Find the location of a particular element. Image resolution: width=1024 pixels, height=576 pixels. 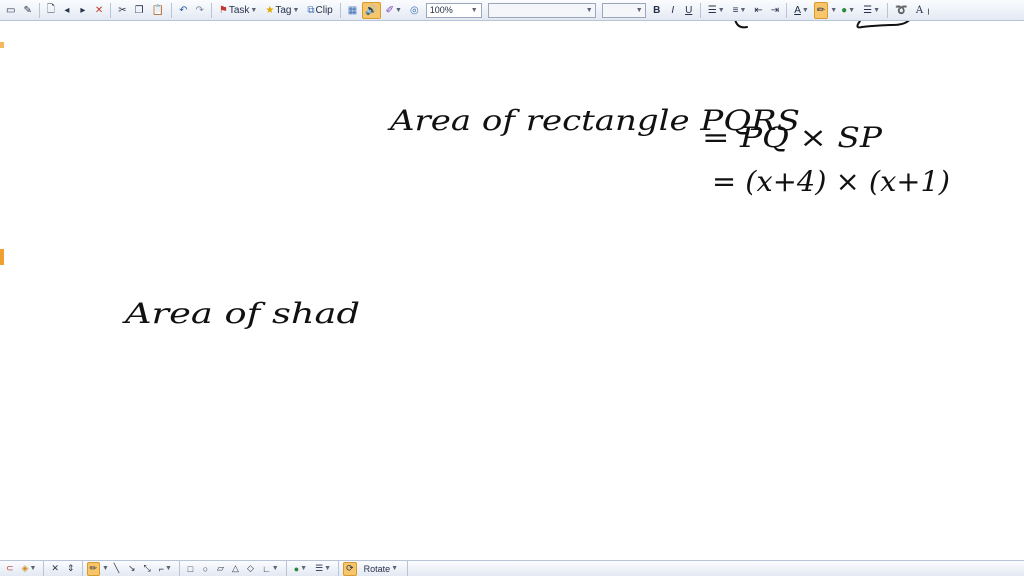

text-size-indicator-icon: ꞁ is located at coordinates (928, 10).